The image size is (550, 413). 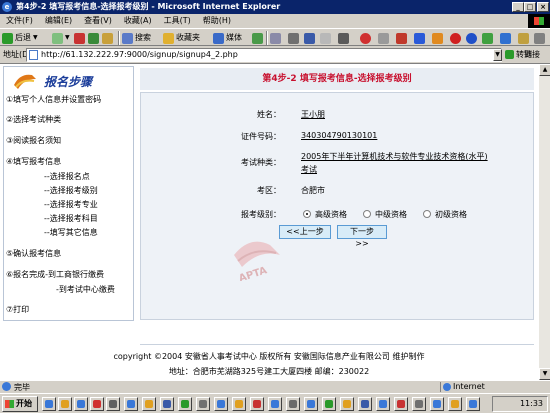 I want to click on history-icon, so click(x=257, y=38).